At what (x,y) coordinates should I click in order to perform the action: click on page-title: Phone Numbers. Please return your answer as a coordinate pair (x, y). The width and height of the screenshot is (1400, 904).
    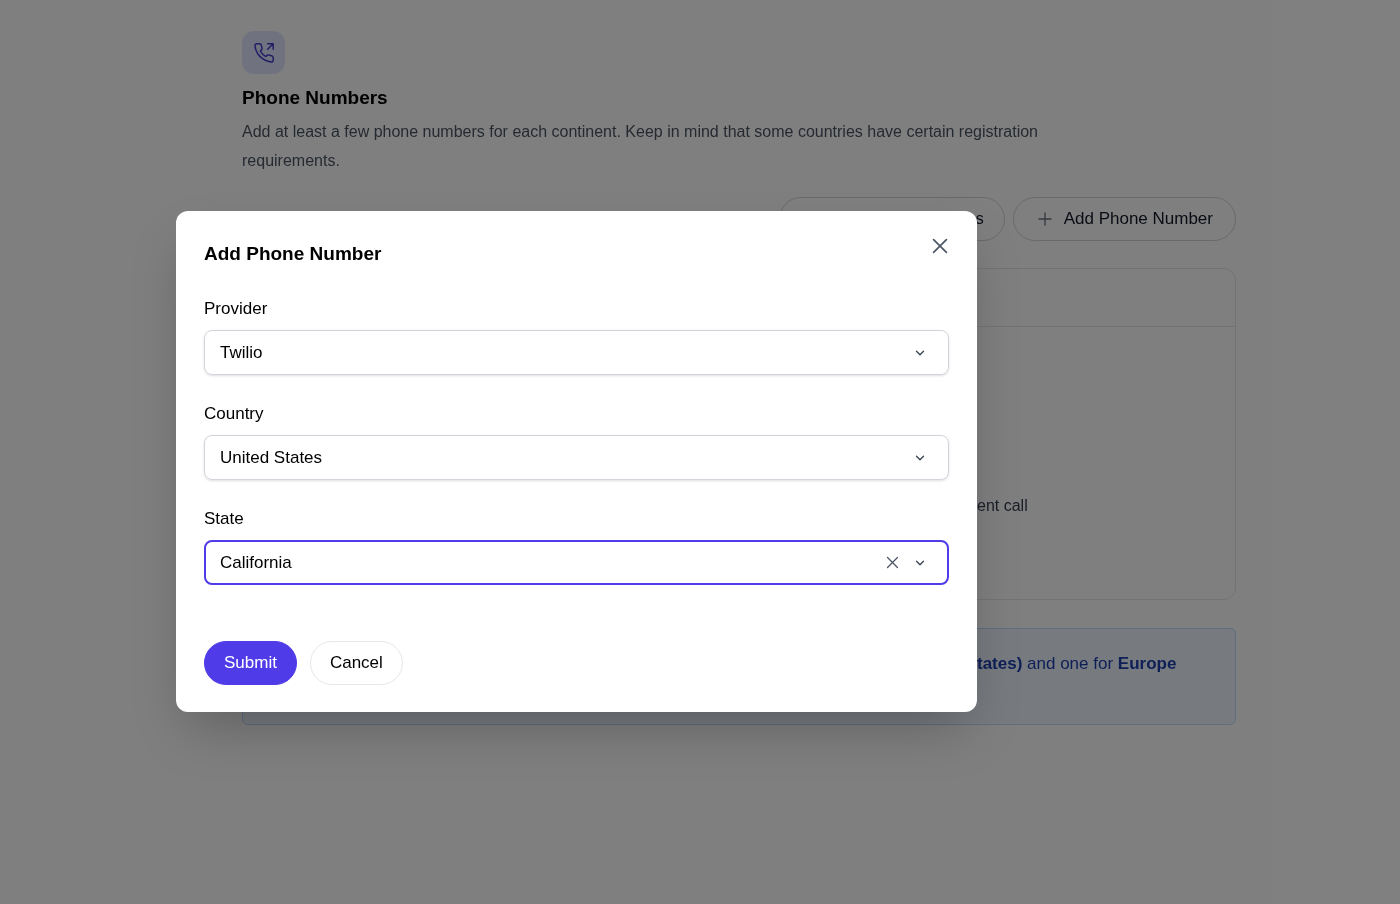
    Looking at the image, I should click on (315, 98).